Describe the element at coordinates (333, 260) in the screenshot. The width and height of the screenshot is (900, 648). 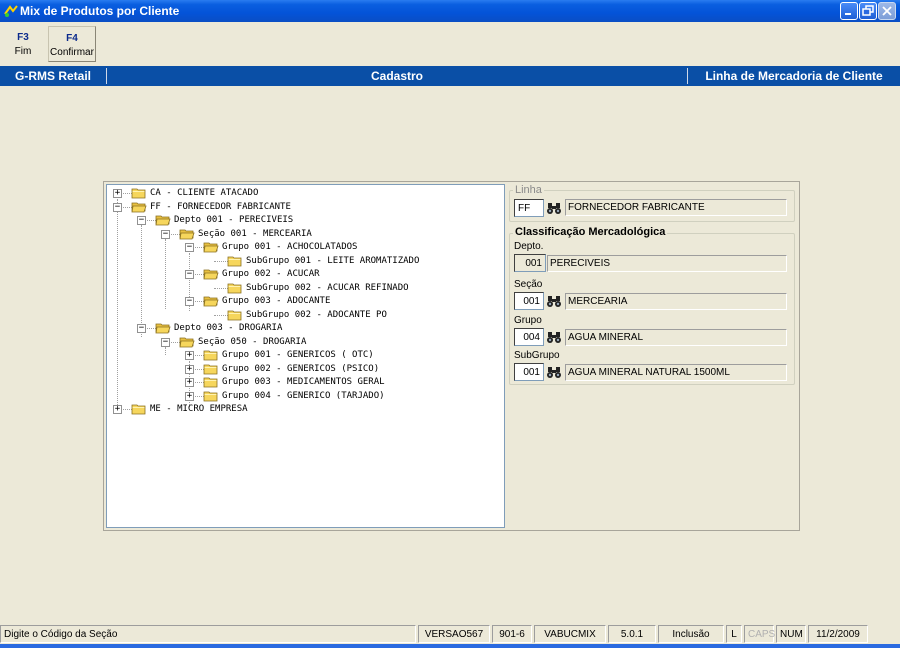
I see `tree-node-label: SubGrupo 001 - LEITE AROMATIZADO` at that location.